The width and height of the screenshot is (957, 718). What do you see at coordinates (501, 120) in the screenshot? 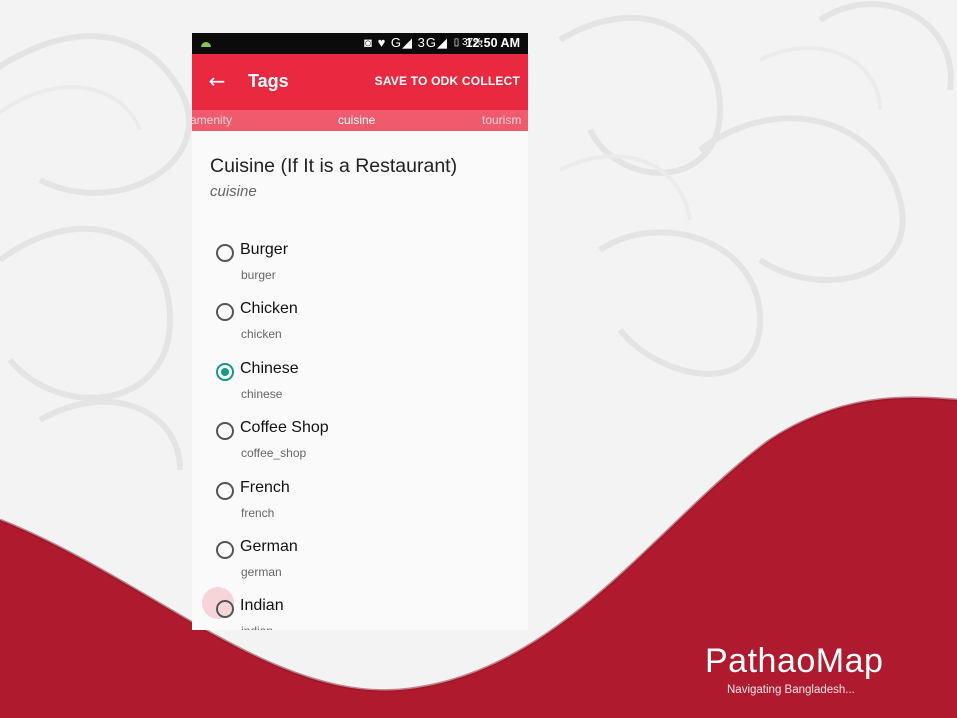
I see `tab-tourism: tourism` at bounding box center [501, 120].